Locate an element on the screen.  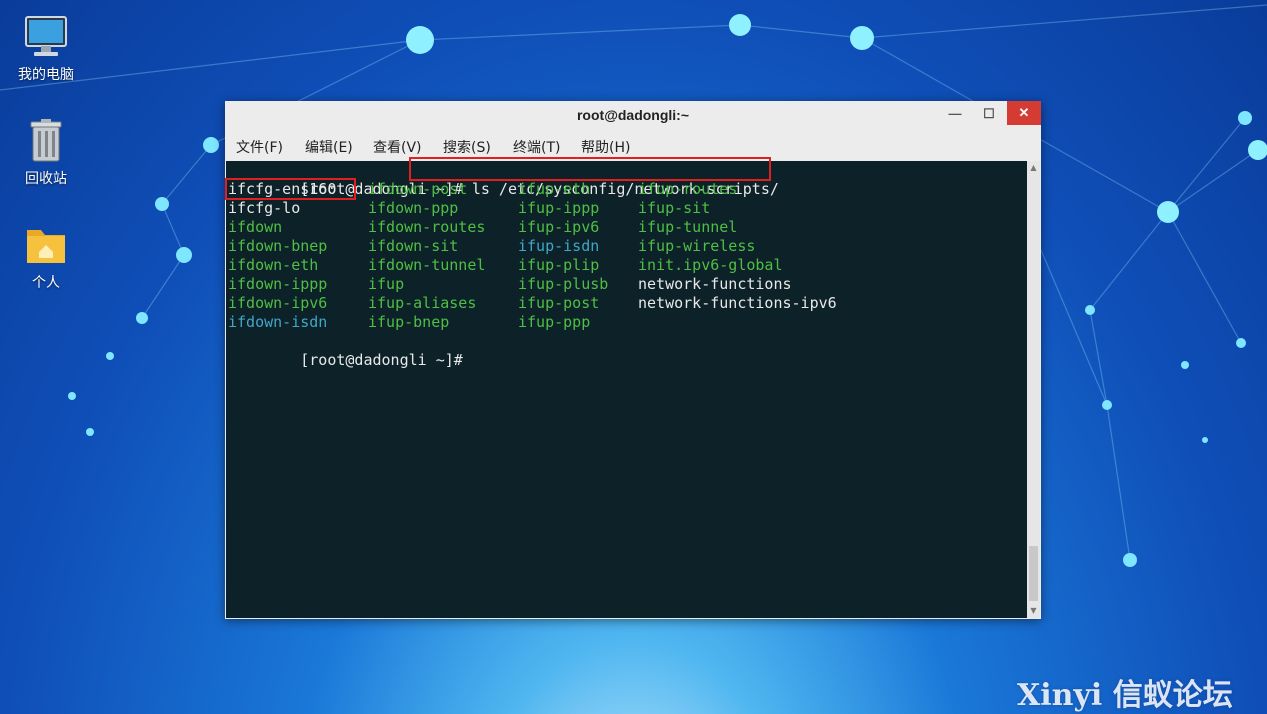
listing-entry: ifdown-ipv6 is located at coordinates (278, 303).